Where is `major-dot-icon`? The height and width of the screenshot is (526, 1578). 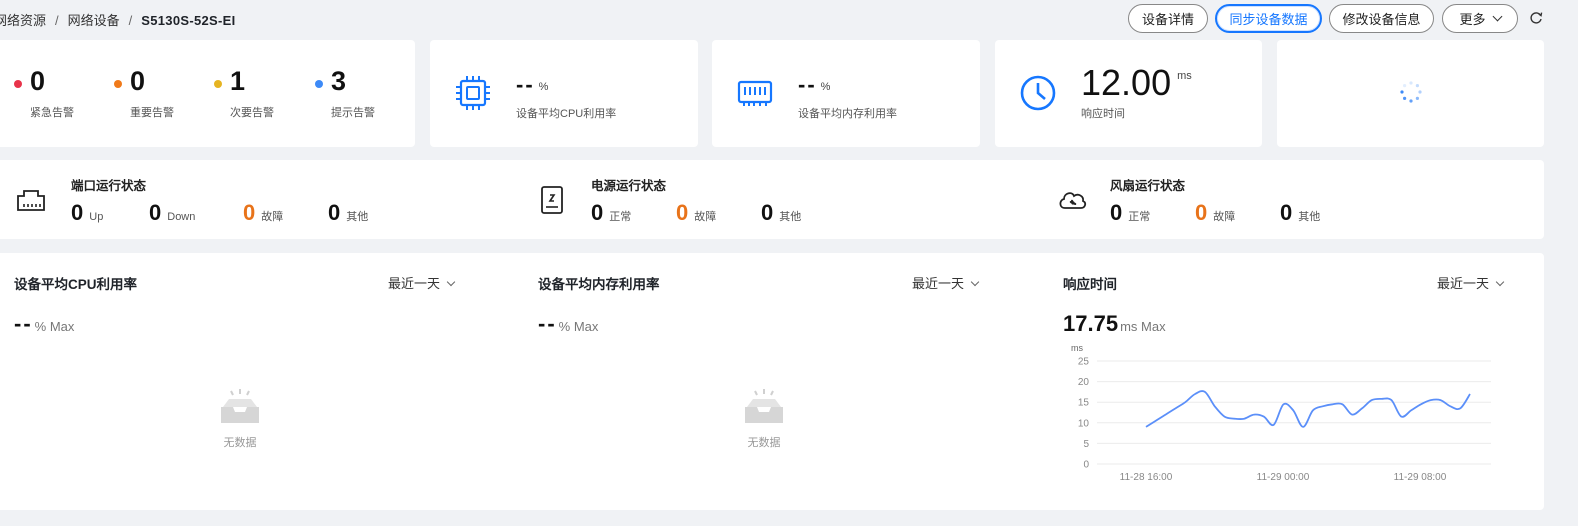
major-dot-icon is located at coordinates (118, 84).